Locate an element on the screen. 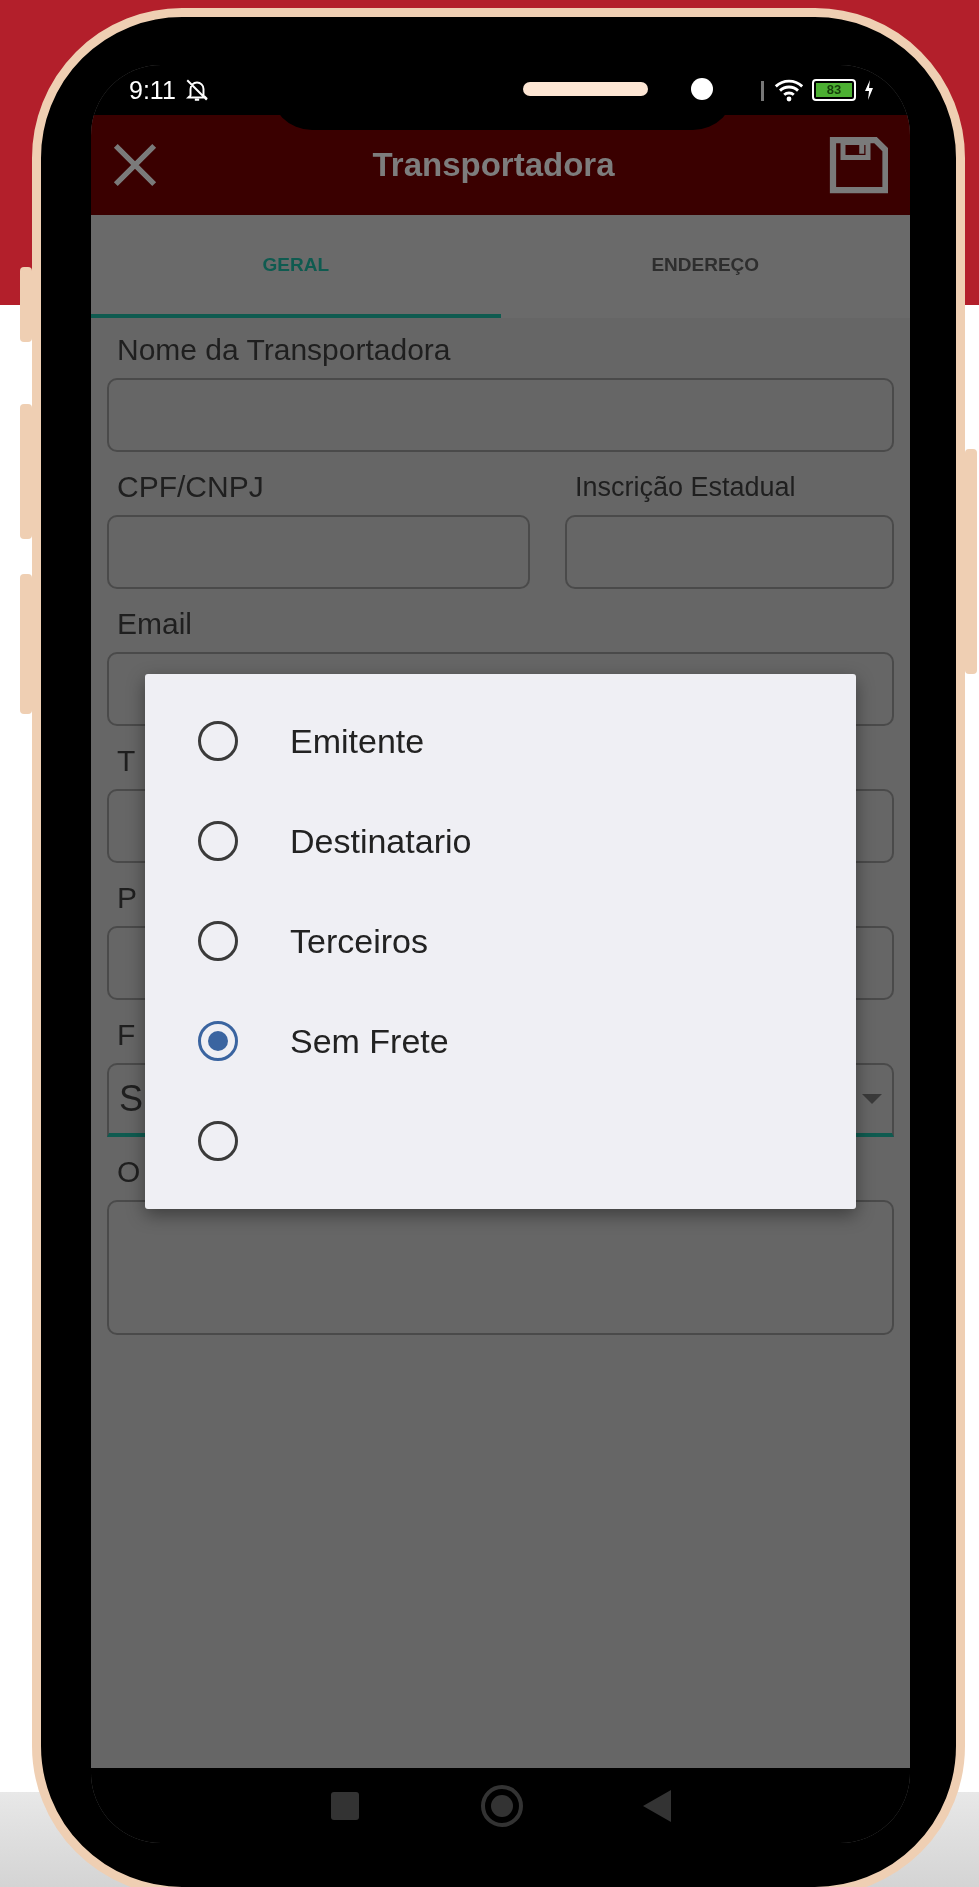  field-label: CPF/CNPJ is located at coordinates (190, 487).